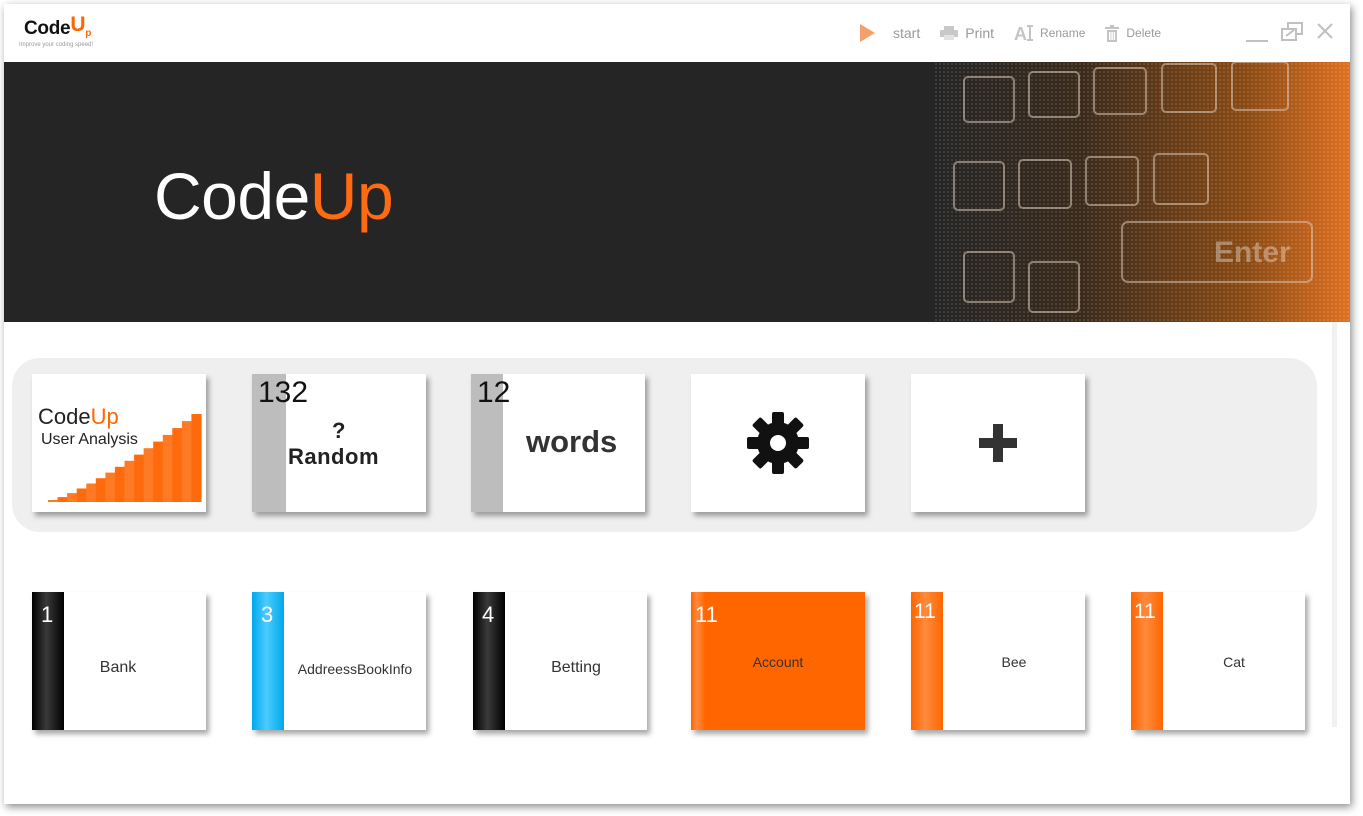 The width and height of the screenshot is (1363, 816). I want to click on restore-button, so click(1293, 33).